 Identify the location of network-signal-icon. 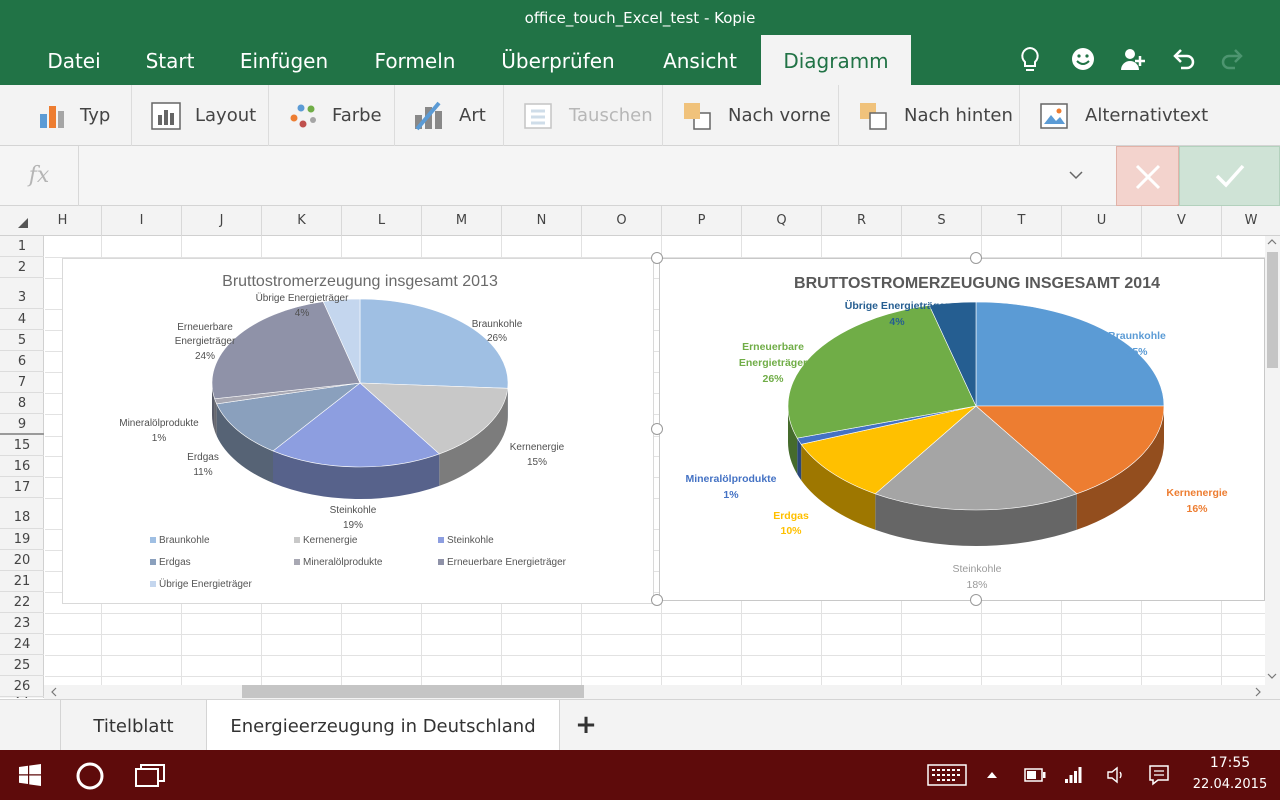
(1073, 774).